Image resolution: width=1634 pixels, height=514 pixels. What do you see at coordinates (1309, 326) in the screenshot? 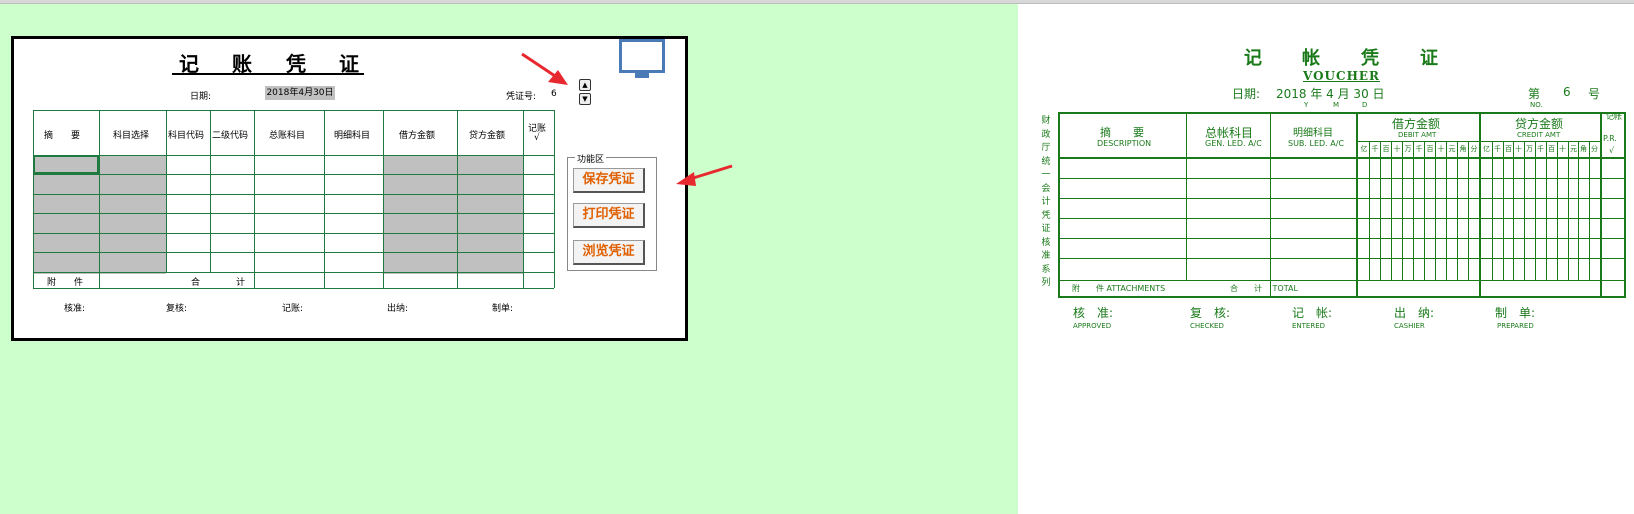
I see `vfooter-entered-en: ENTERED` at bounding box center [1309, 326].